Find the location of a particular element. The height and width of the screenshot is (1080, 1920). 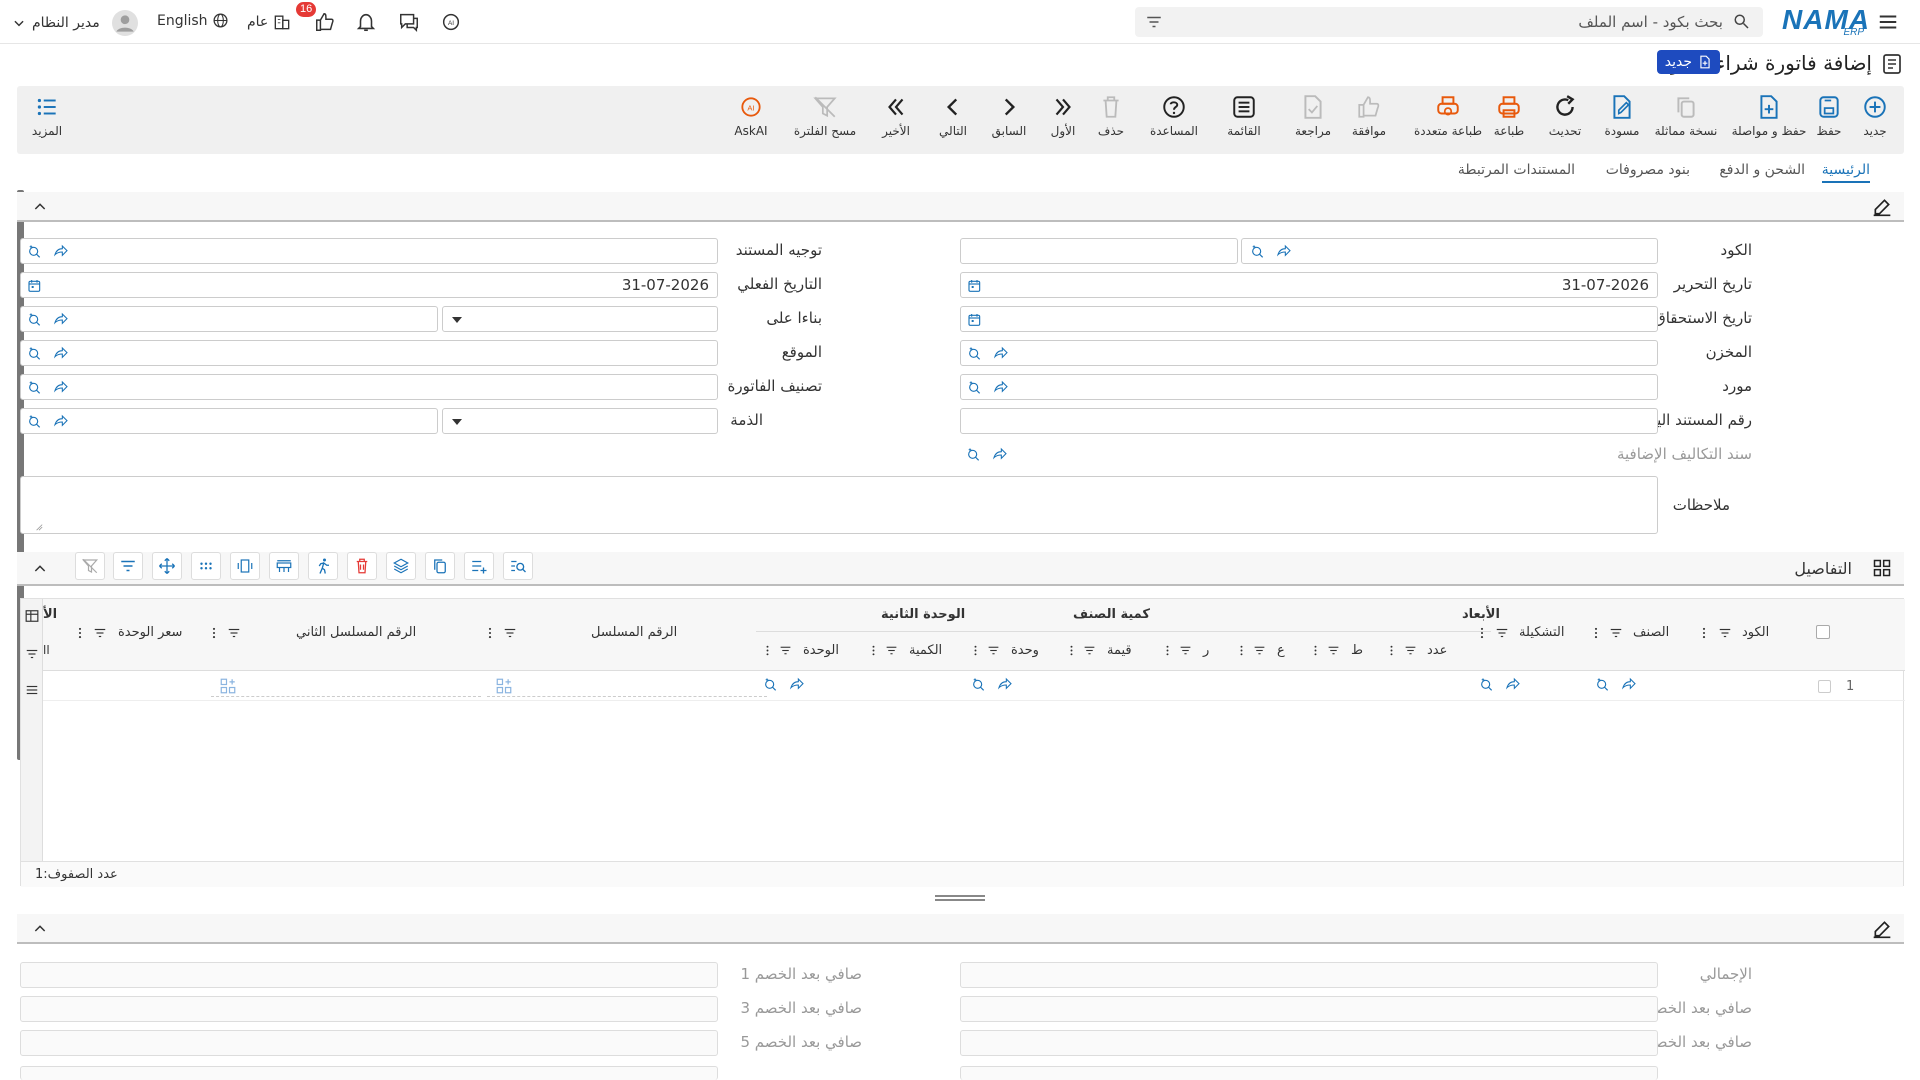

due-date-field is located at coordinates (1309, 319).